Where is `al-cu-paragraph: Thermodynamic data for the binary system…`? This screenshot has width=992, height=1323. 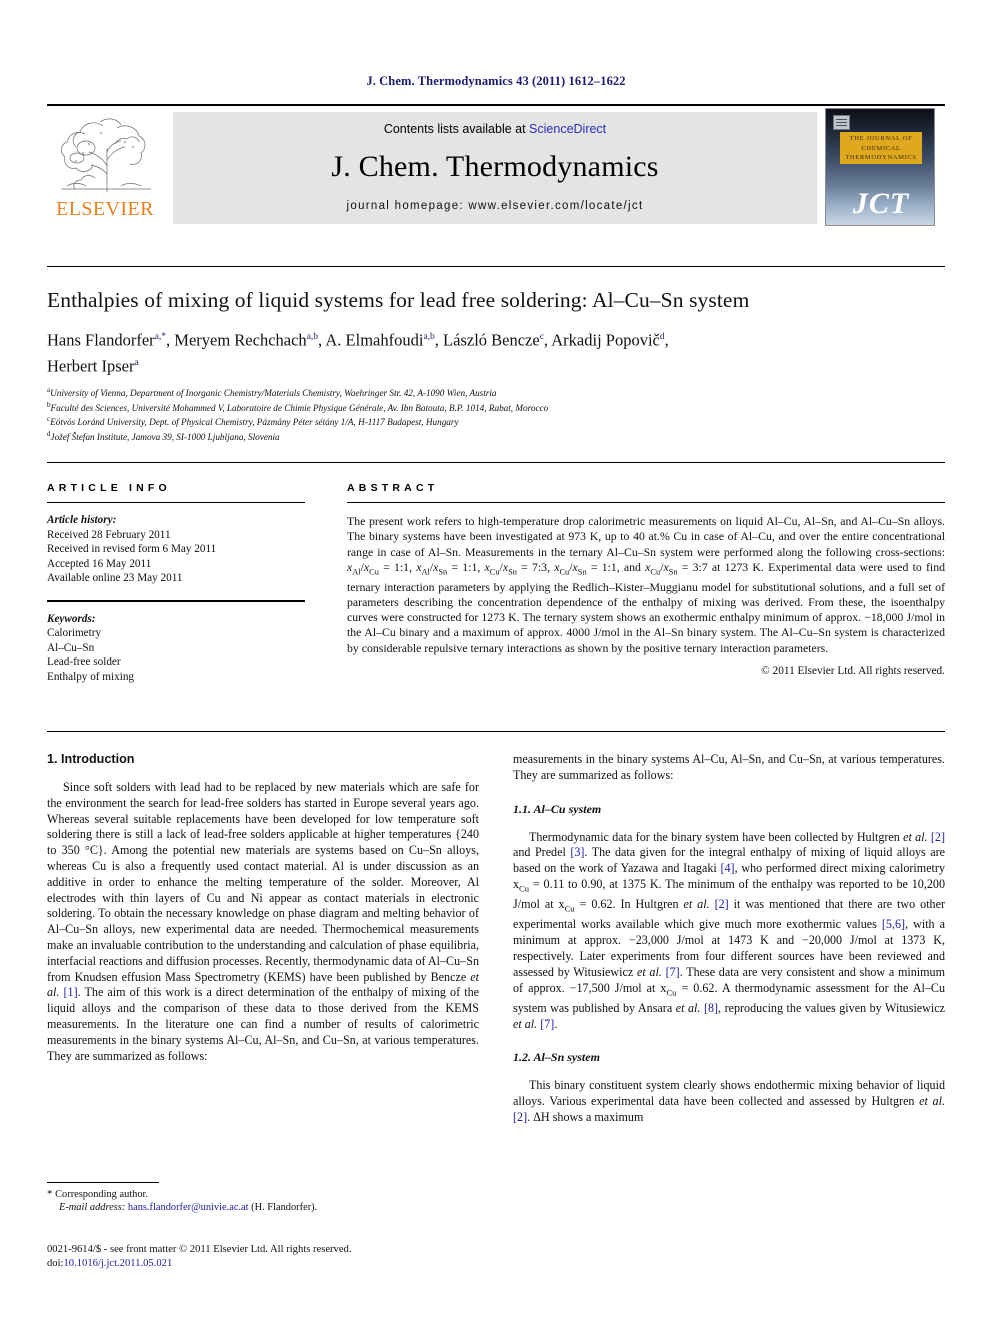 al-cu-paragraph: Thermodynamic data for the binary system… is located at coordinates (729, 931).